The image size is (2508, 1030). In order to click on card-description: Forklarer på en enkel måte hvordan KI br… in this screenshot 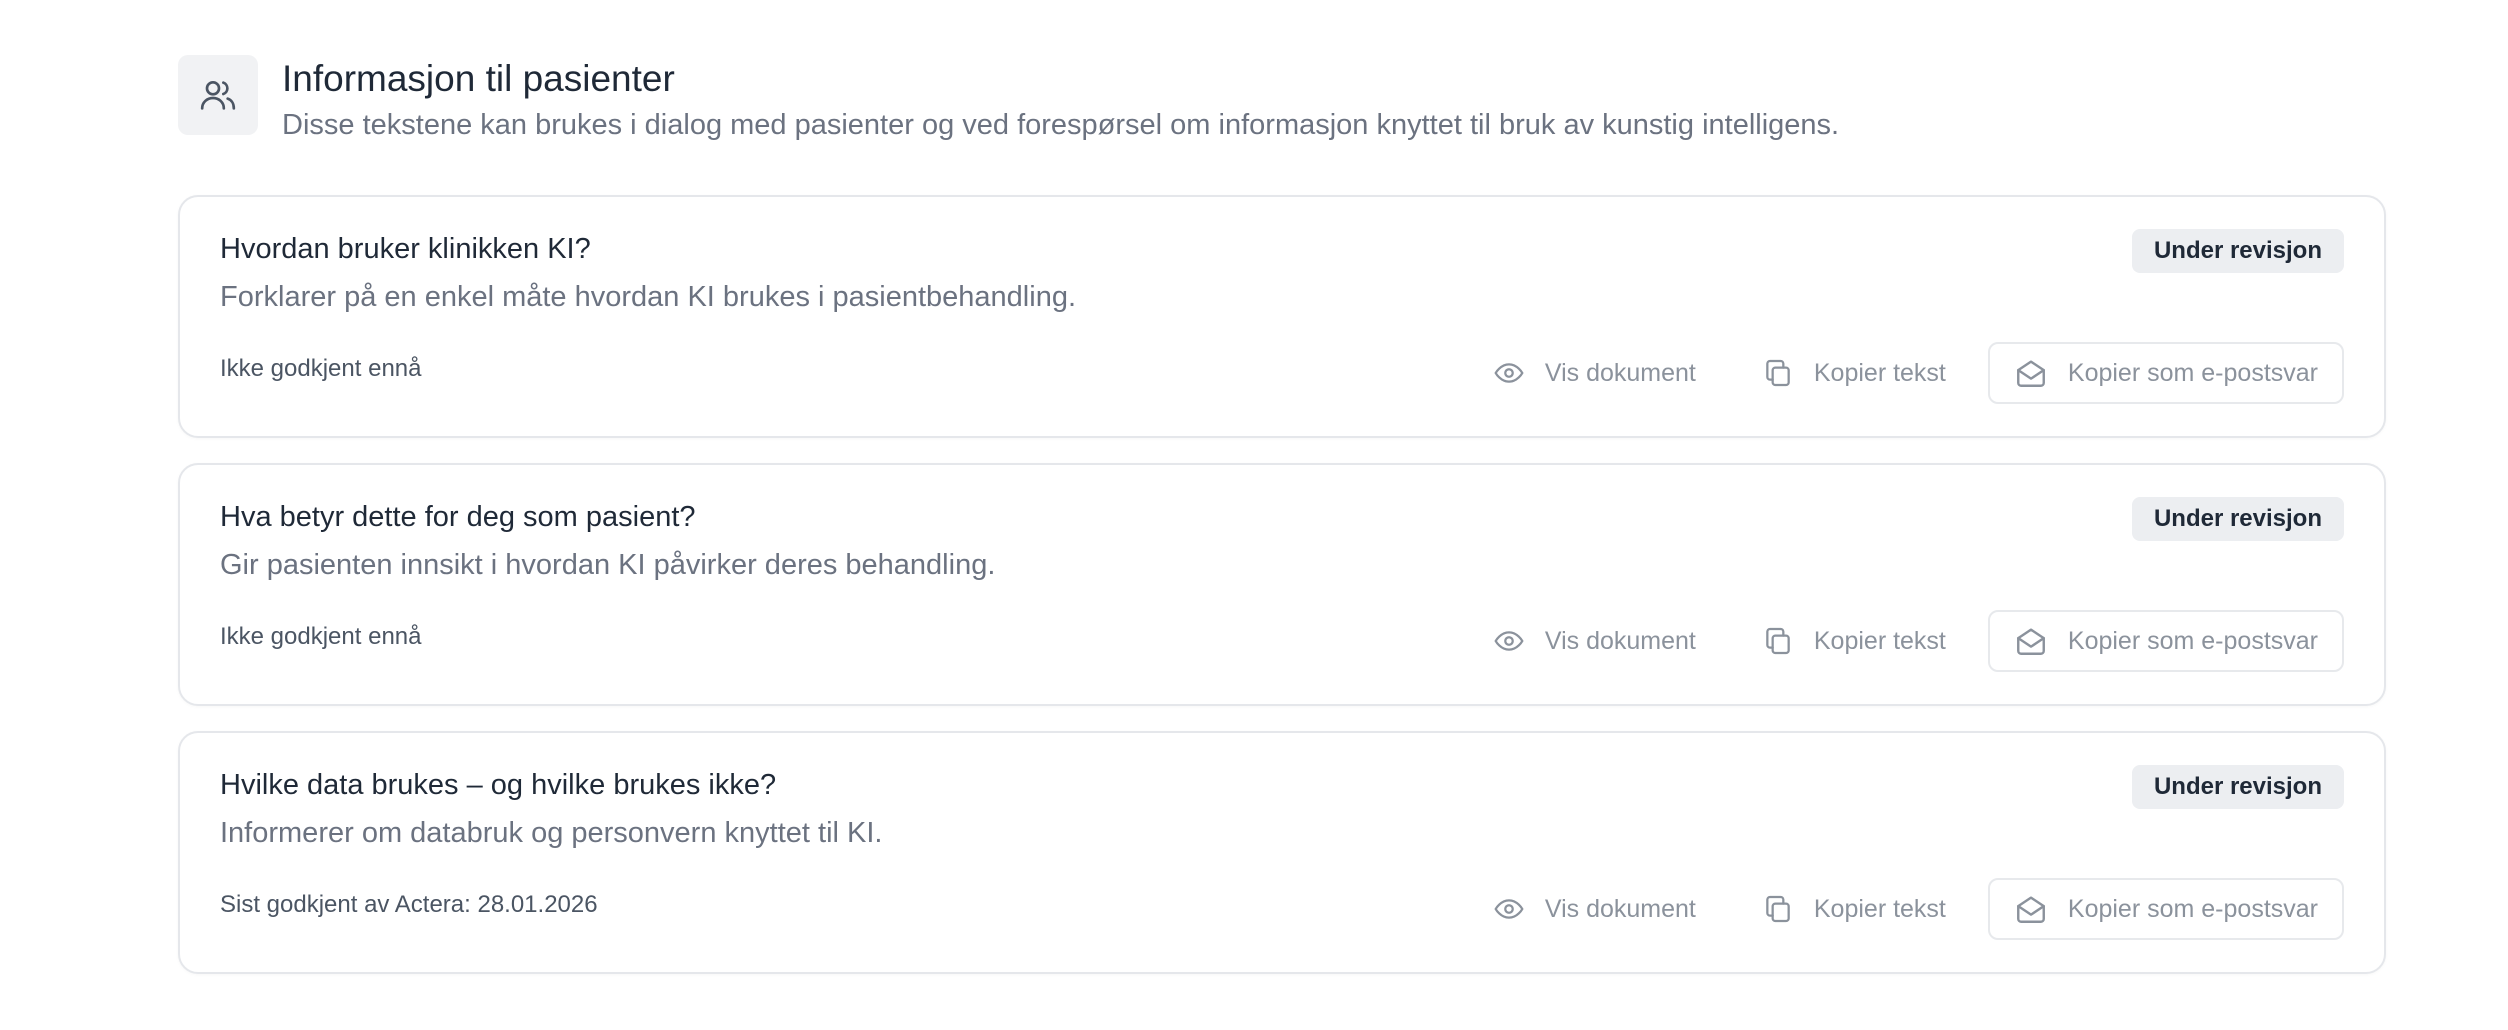, I will do `click(648, 297)`.